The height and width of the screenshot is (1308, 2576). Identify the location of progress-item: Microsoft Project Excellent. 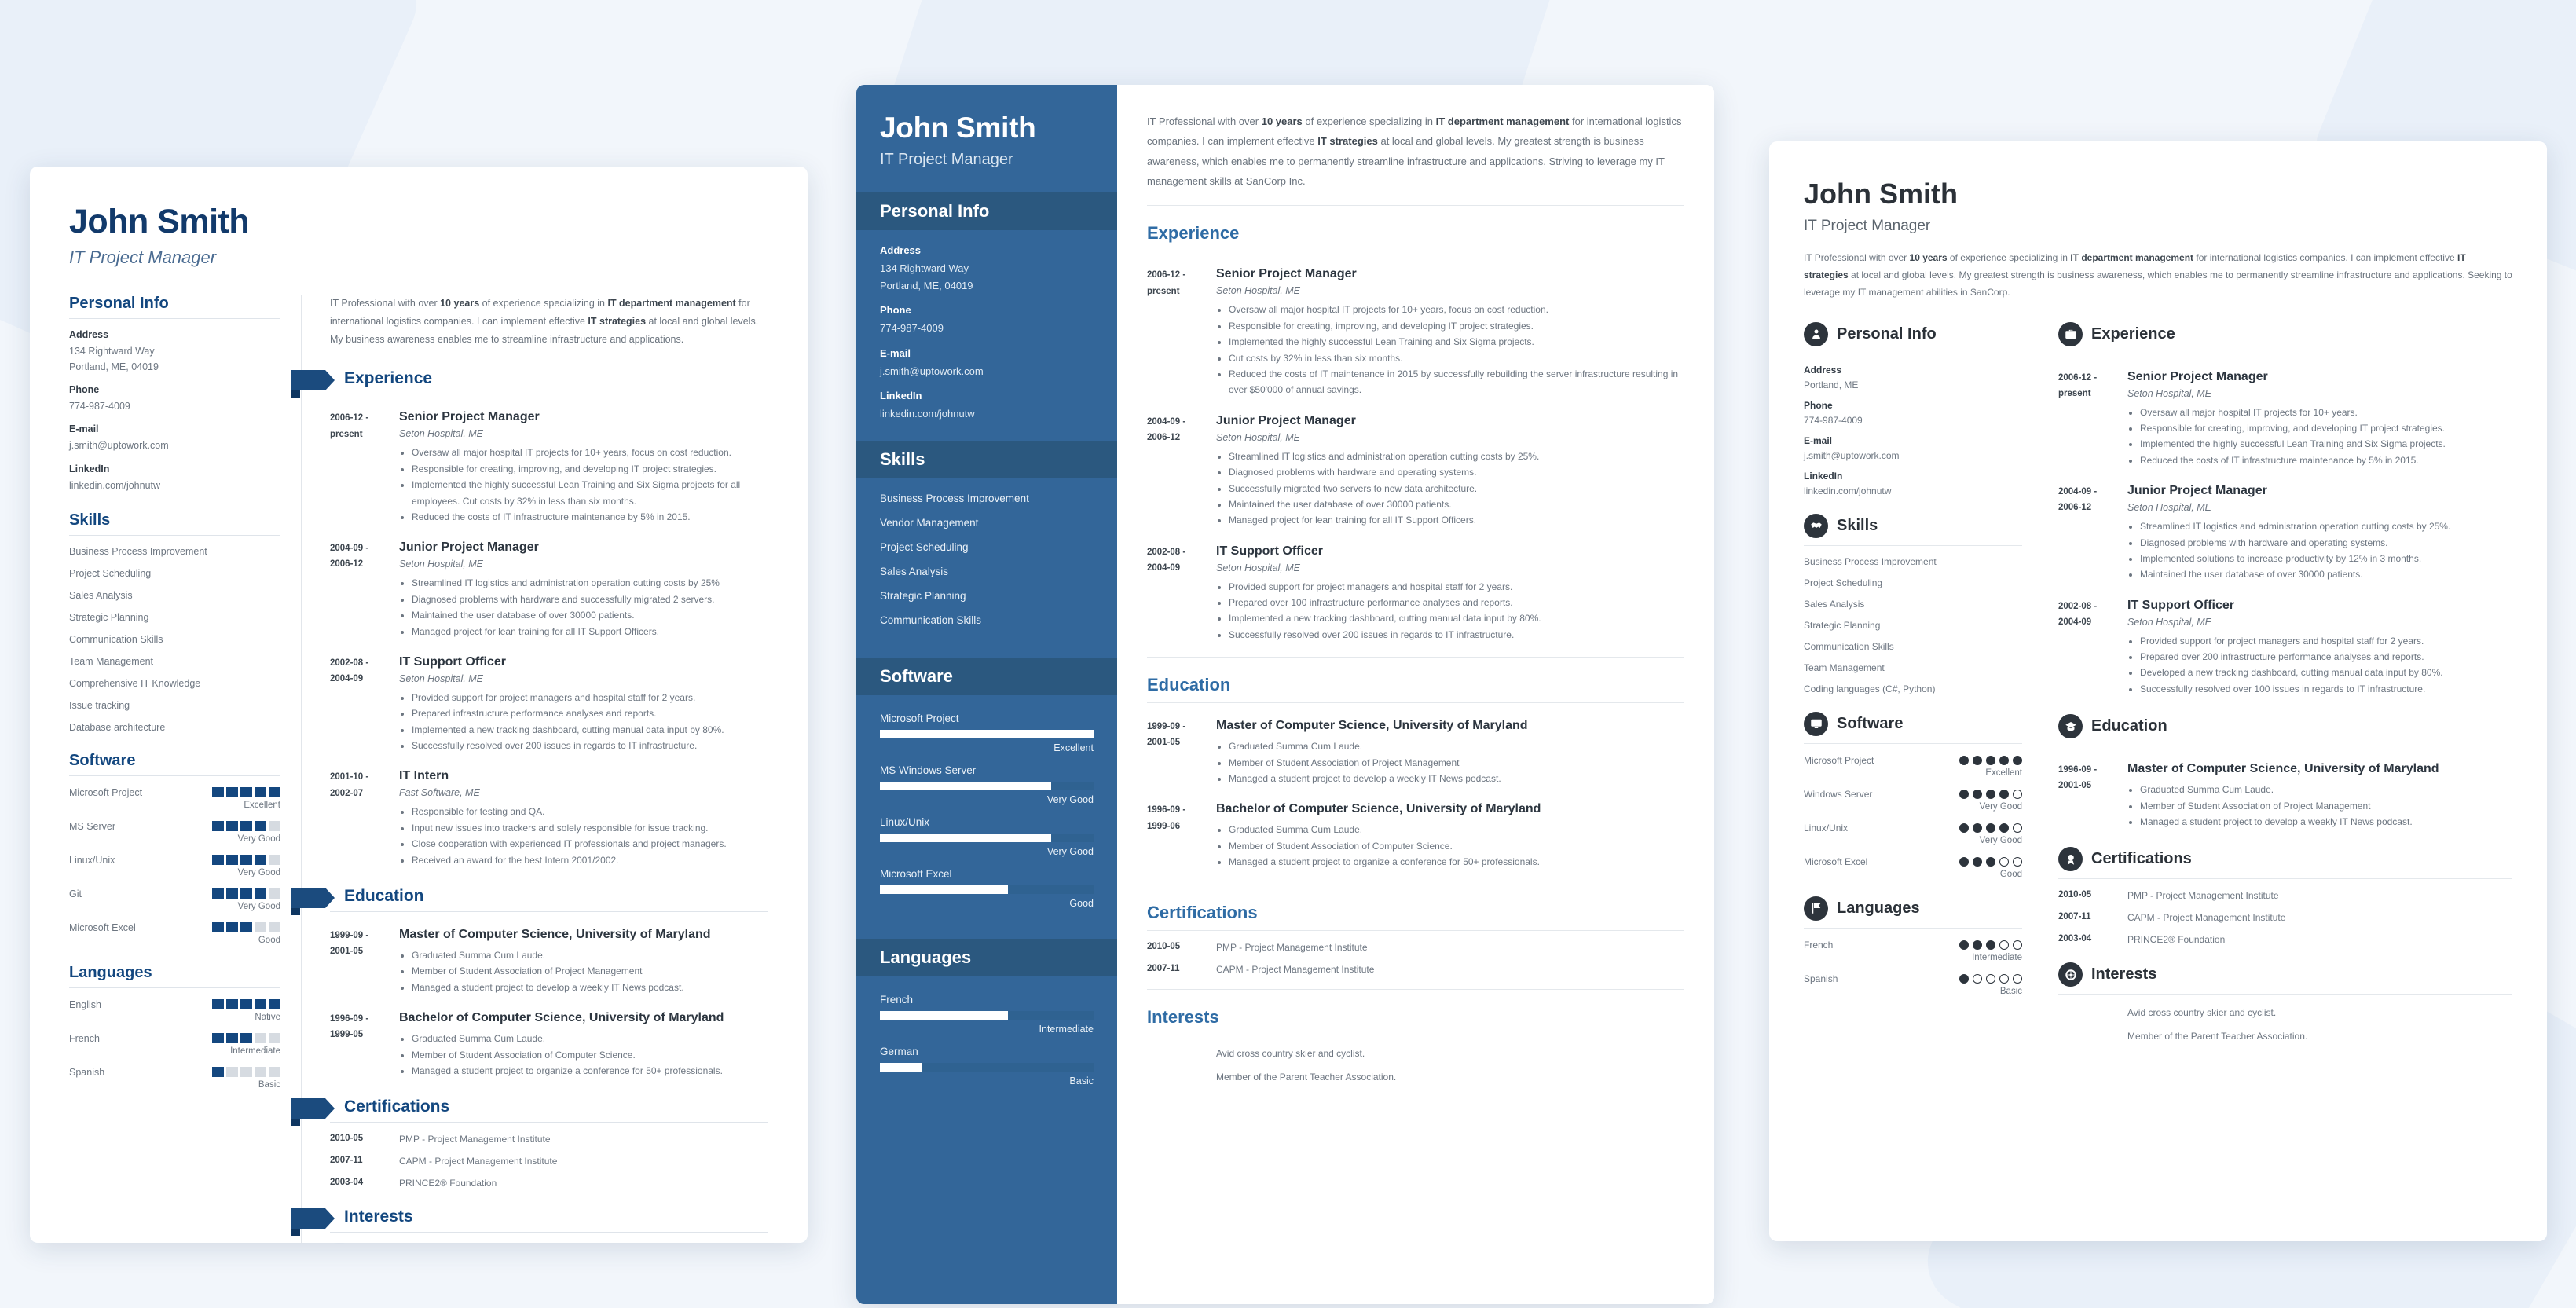
(987, 733).